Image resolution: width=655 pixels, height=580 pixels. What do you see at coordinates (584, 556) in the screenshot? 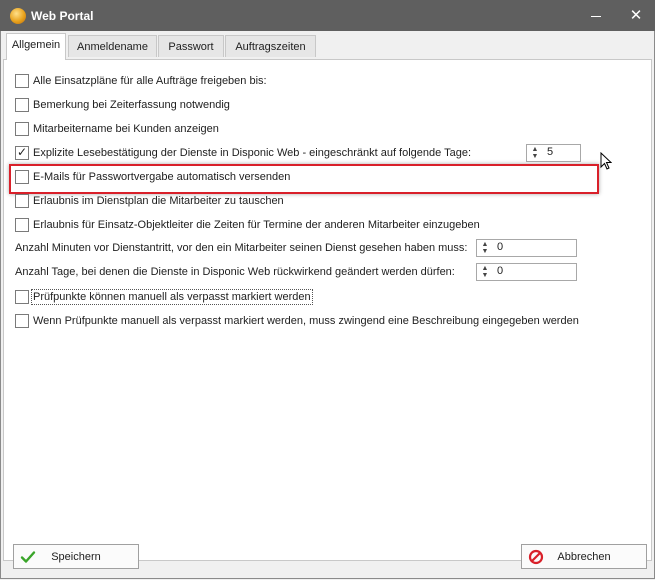
I see `cancel-button: Abbrechen` at bounding box center [584, 556].